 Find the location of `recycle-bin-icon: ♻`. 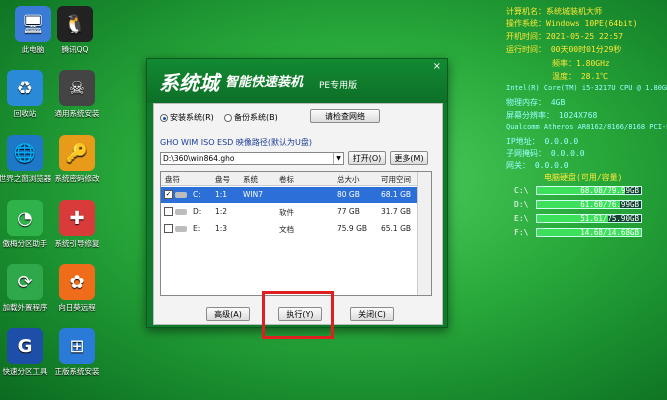

recycle-bin-icon: ♻ is located at coordinates (25, 88).